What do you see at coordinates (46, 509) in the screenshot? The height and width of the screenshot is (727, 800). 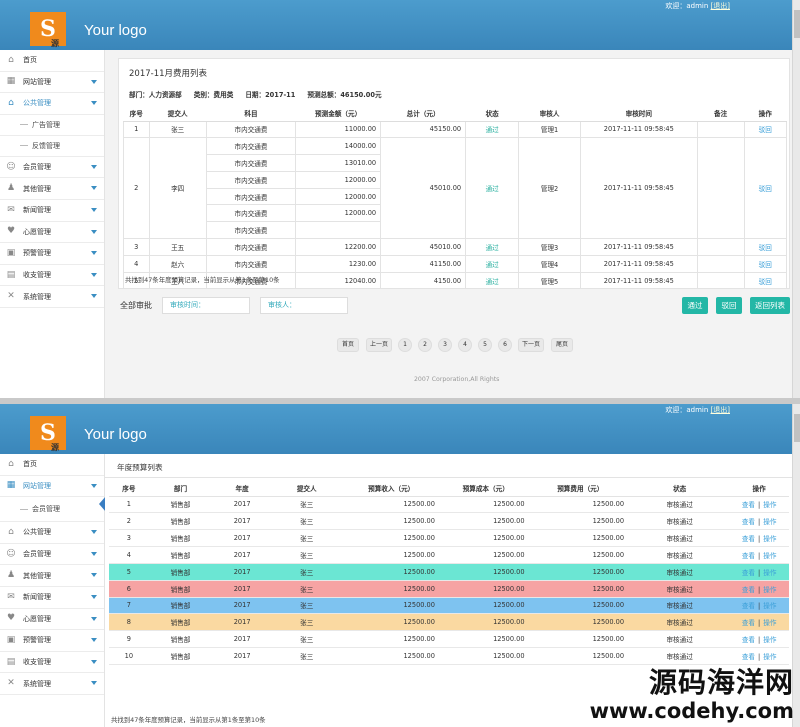 I see `sidebar-subitem-label: 会员管理` at bounding box center [46, 509].